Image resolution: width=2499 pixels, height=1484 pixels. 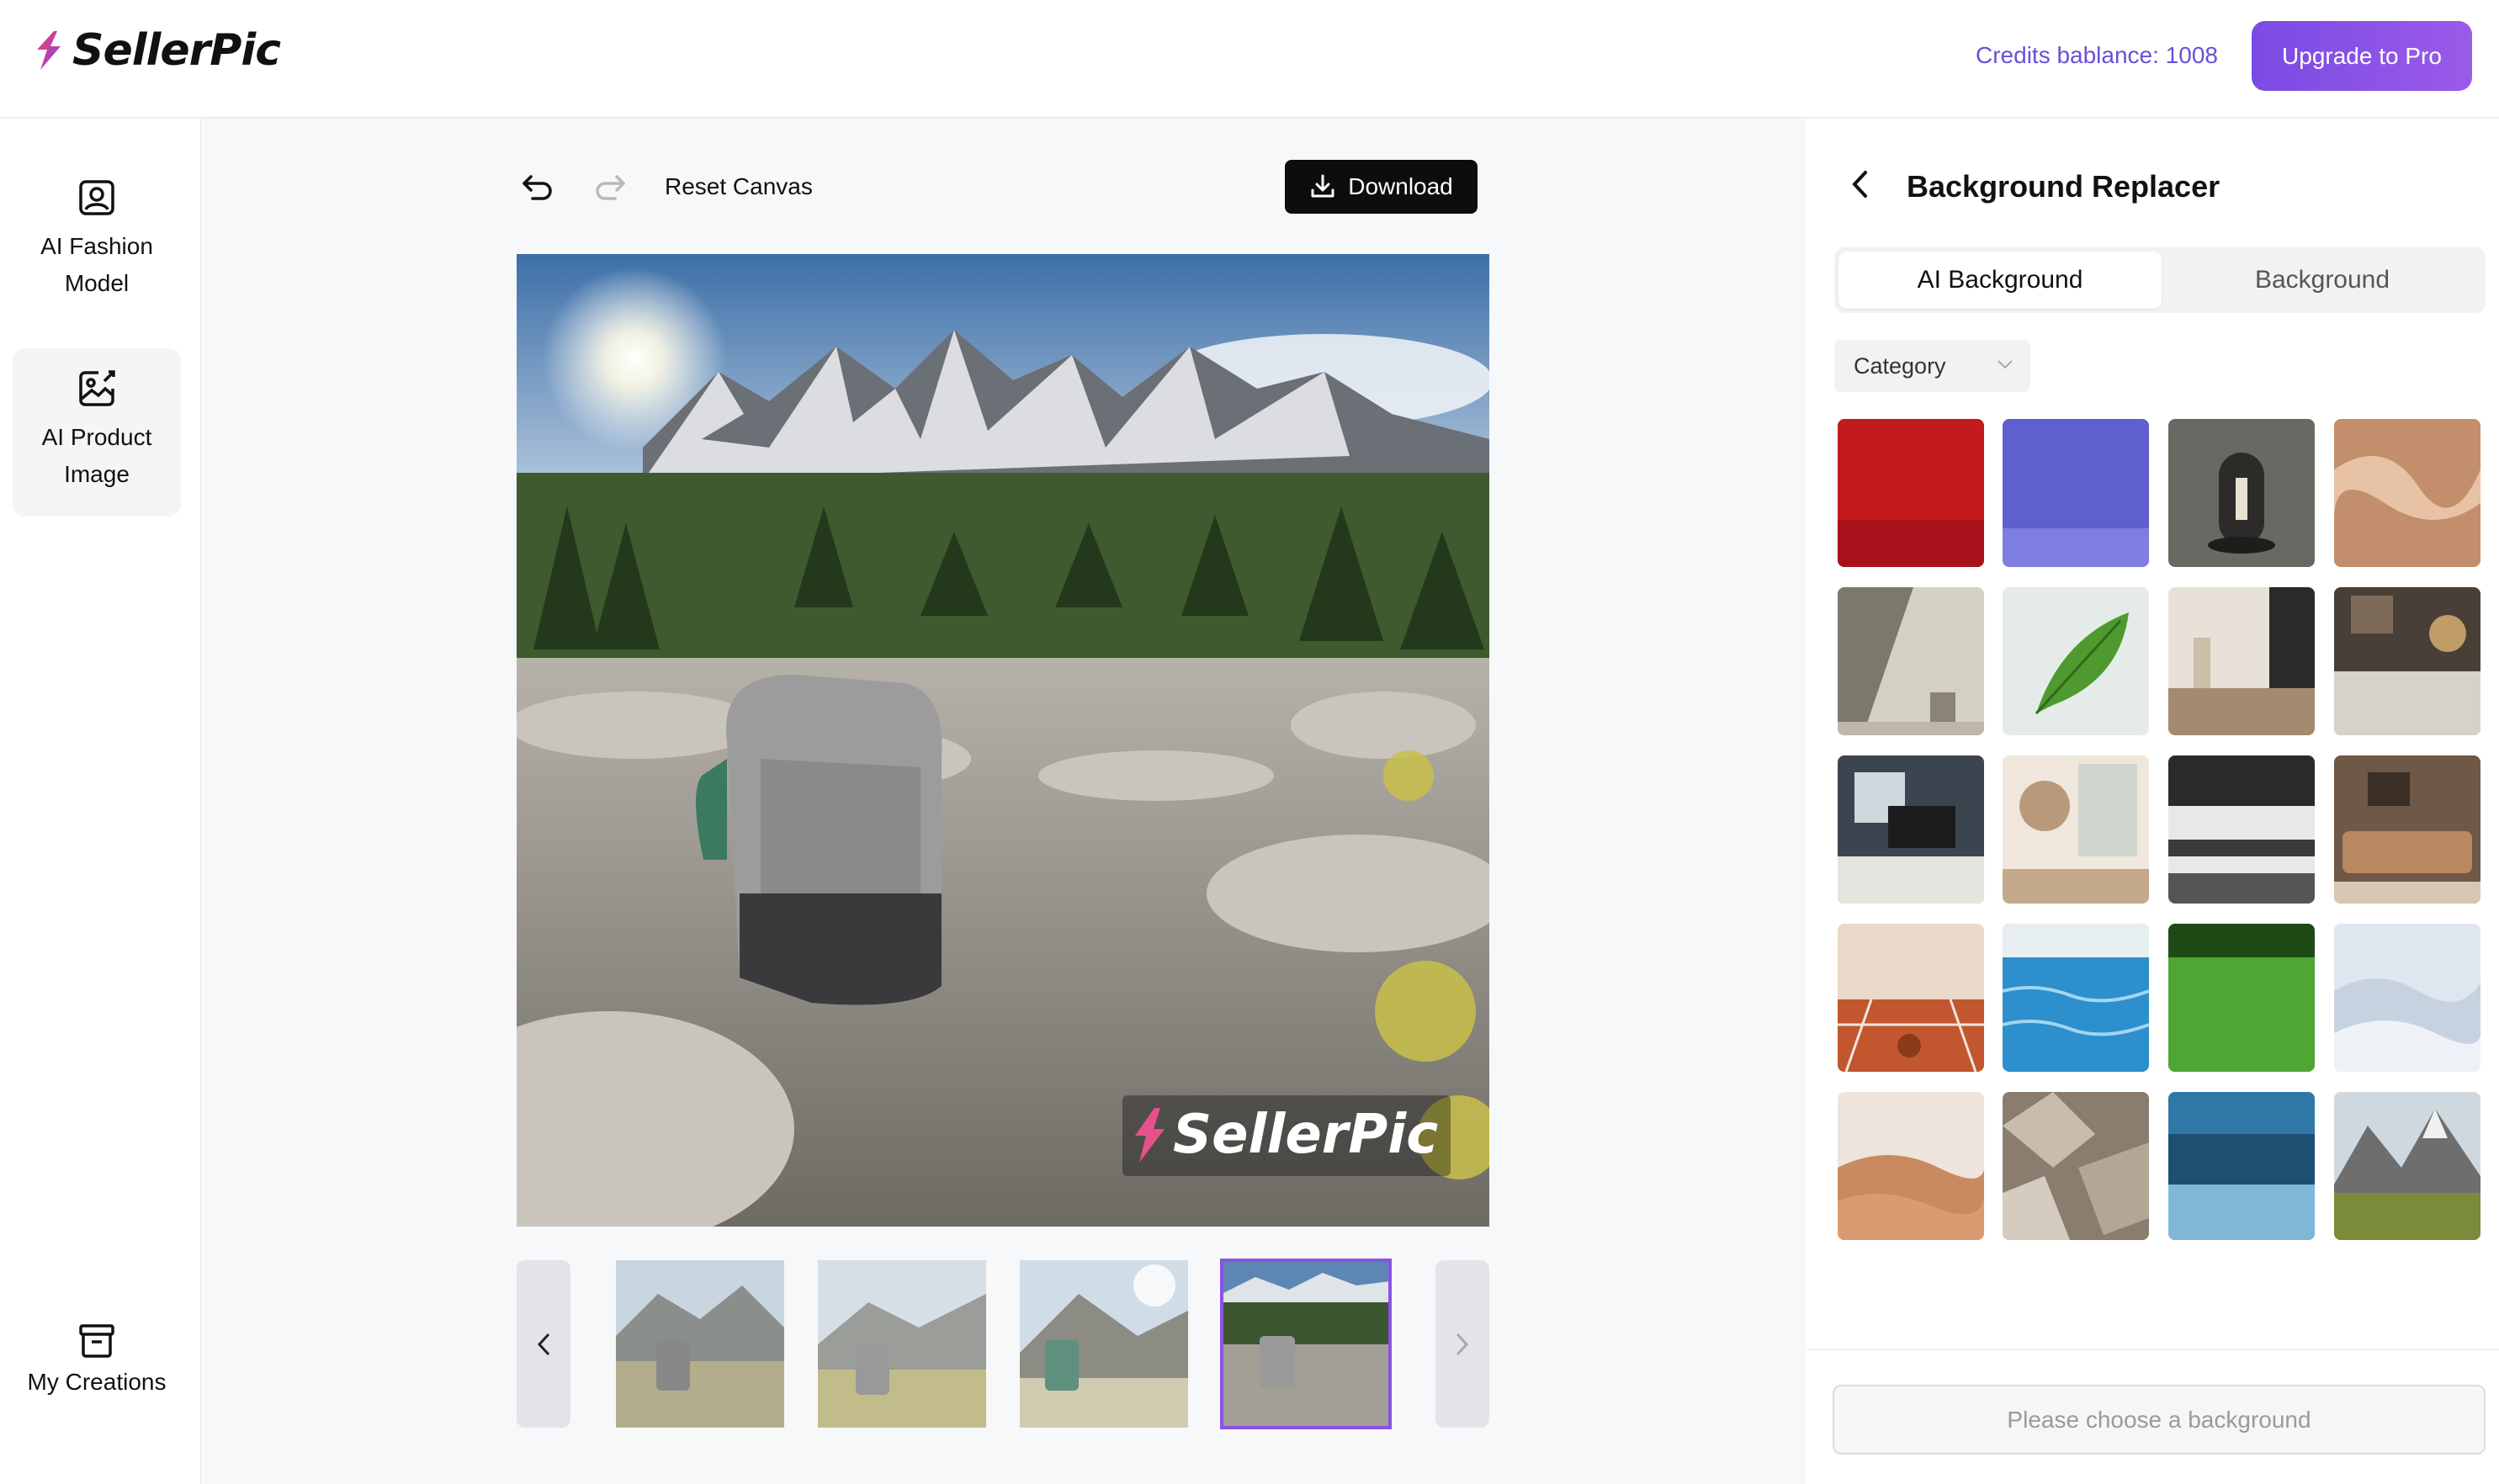 What do you see at coordinates (97, 1341) in the screenshot?
I see `archive-box-icon` at bounding box center [97, 1341].